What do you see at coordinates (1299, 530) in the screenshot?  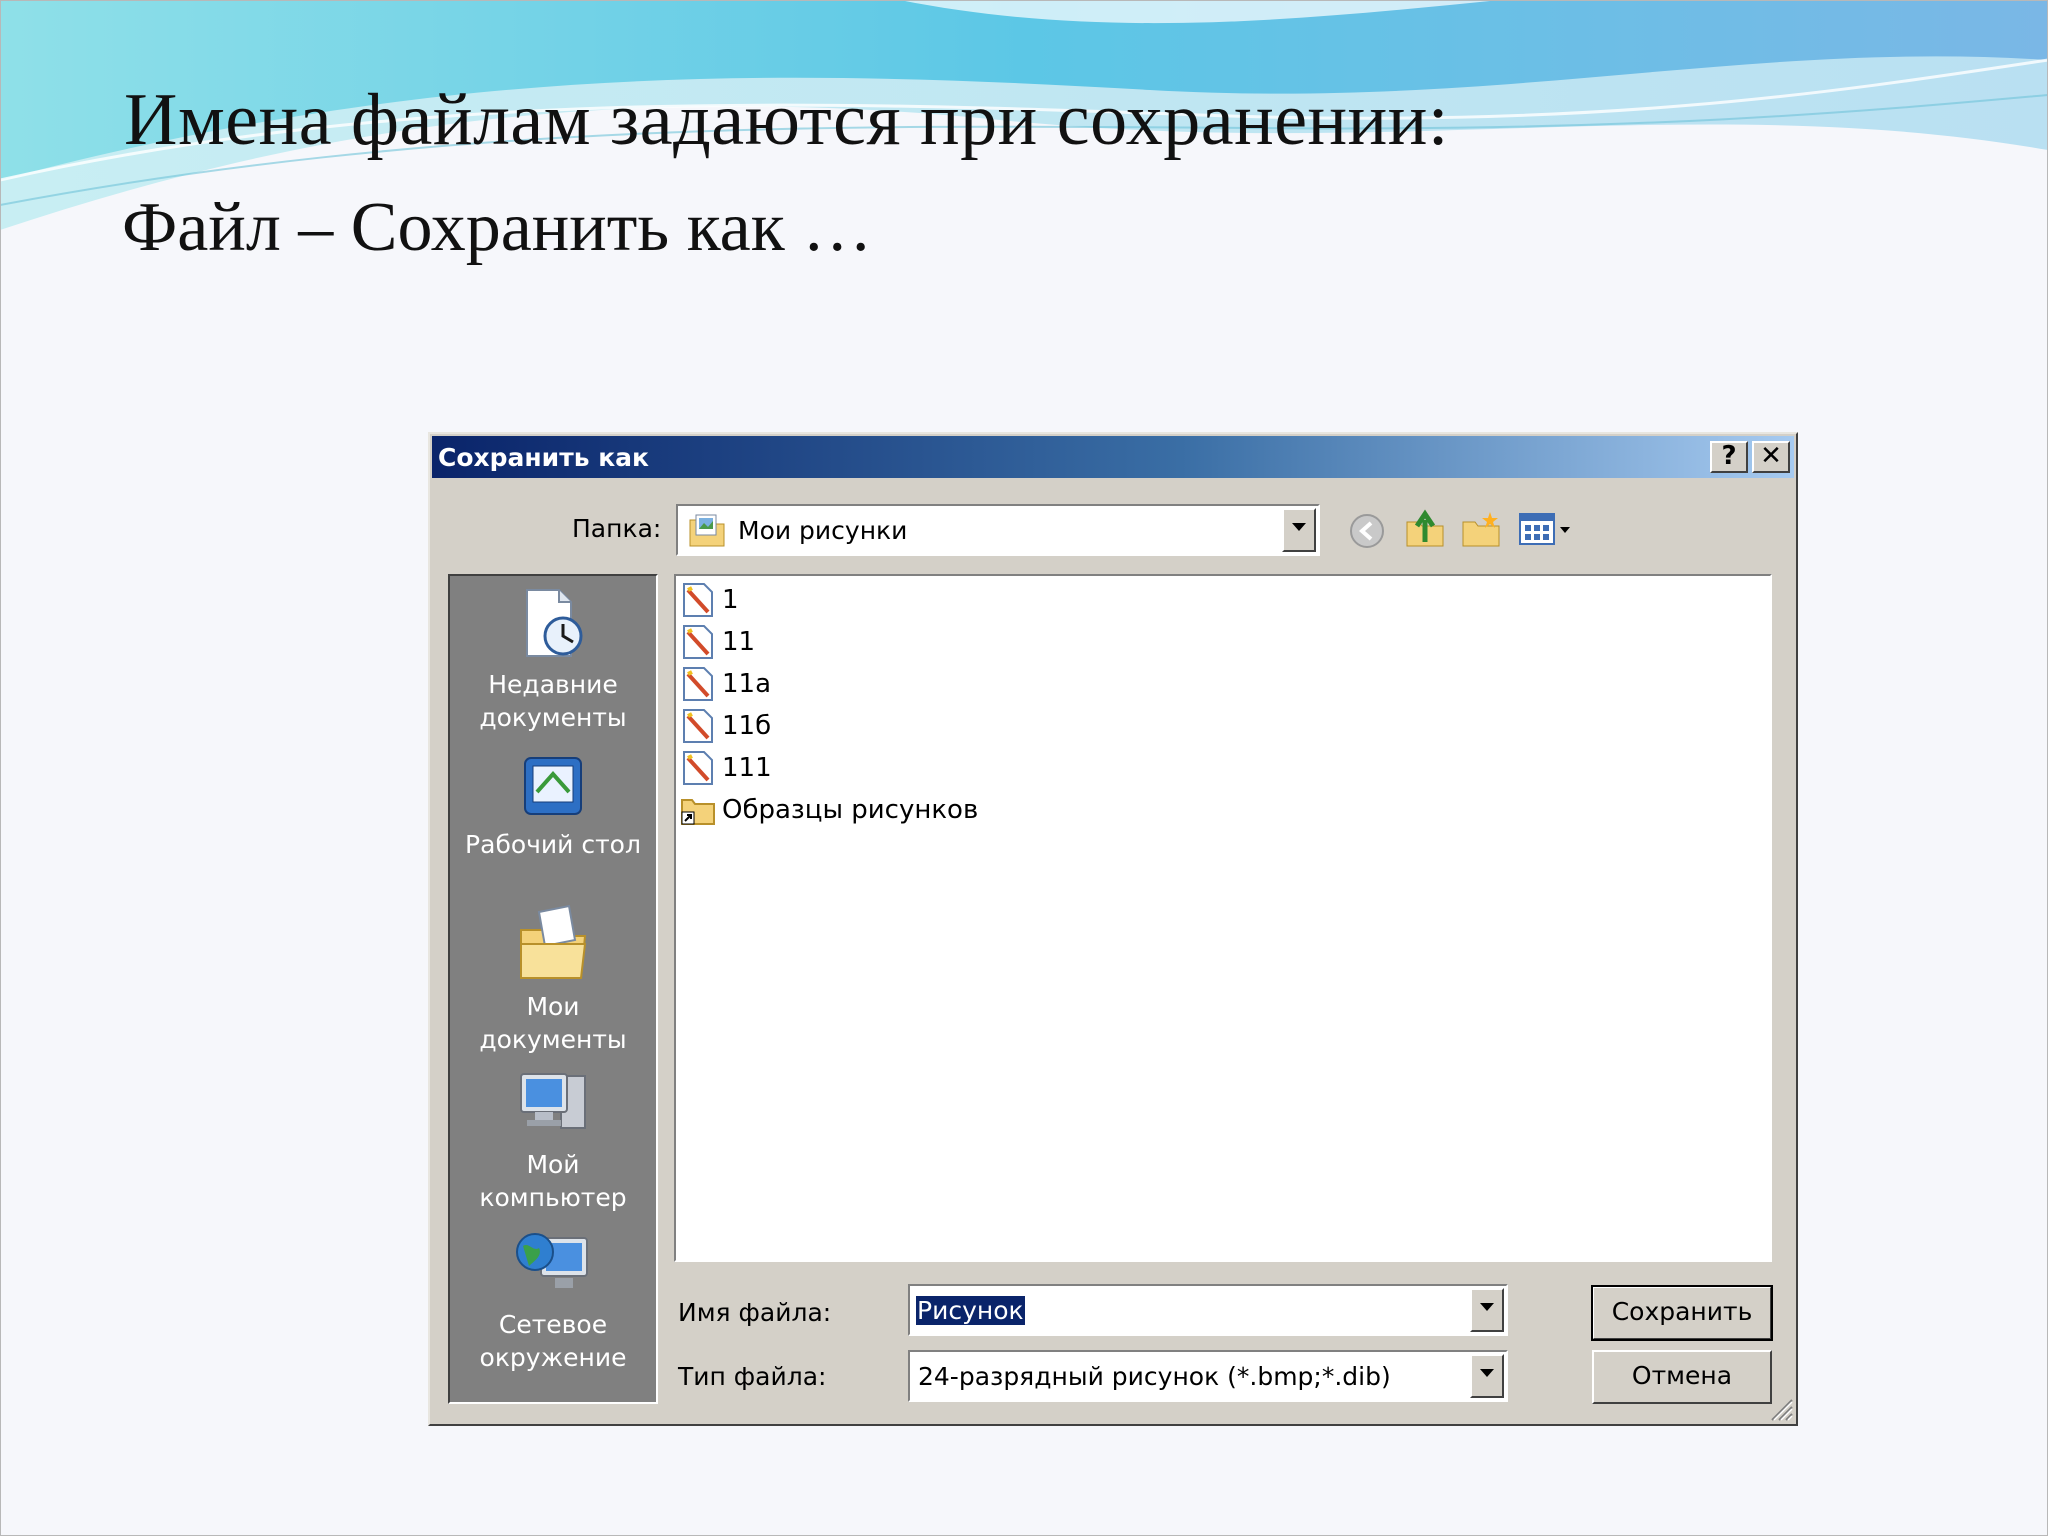 I see `folder-dropdown-arrow` at bounding box center [1299, 530].